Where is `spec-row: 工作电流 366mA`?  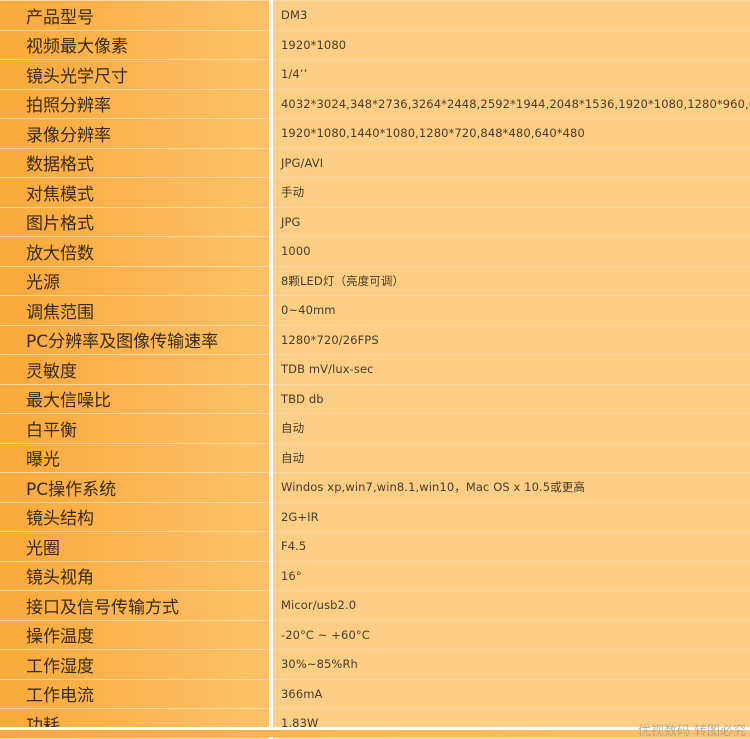
spec-row: 工作电流 366mA is located at coordinates (375, 694).